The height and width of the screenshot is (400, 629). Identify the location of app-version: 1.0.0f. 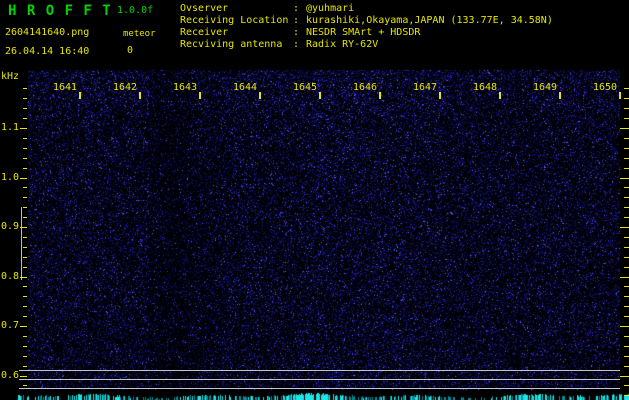
(135, 10).